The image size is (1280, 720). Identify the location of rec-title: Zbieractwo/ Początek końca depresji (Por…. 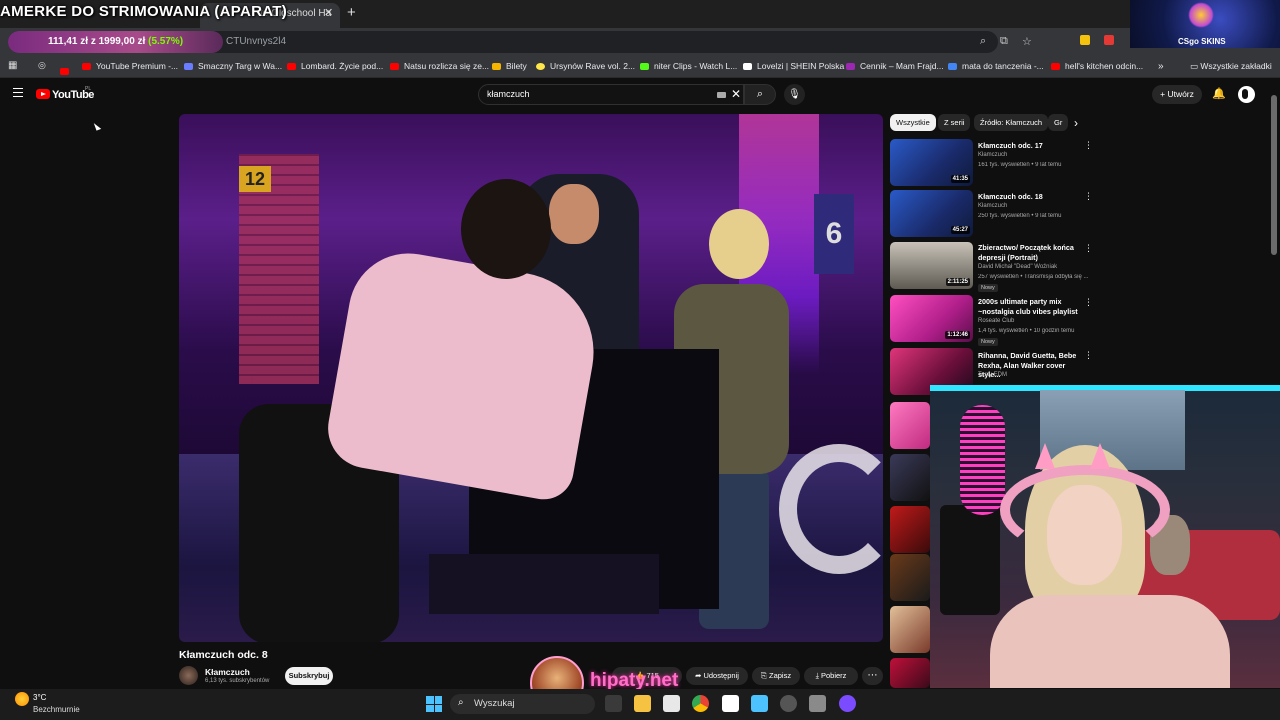
(1033, 252).